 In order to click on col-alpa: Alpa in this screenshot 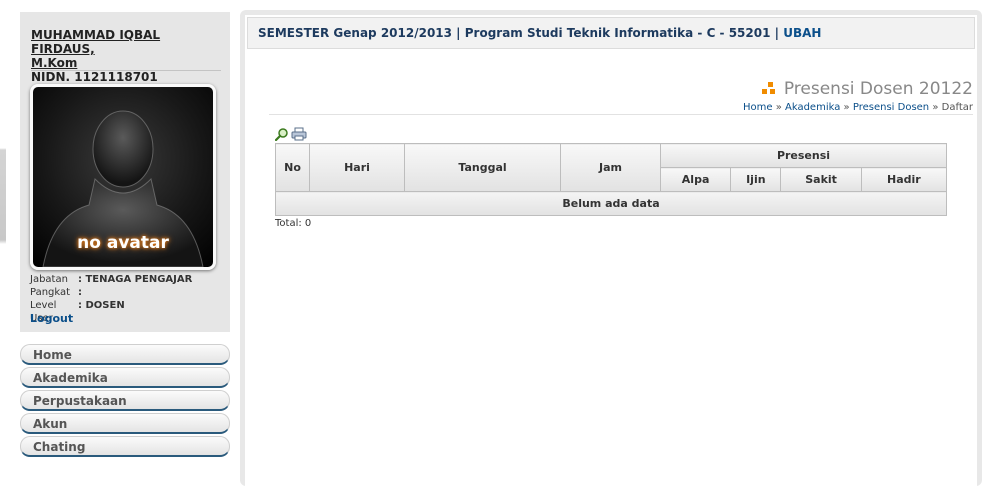, I will do `click(695, 179)`.